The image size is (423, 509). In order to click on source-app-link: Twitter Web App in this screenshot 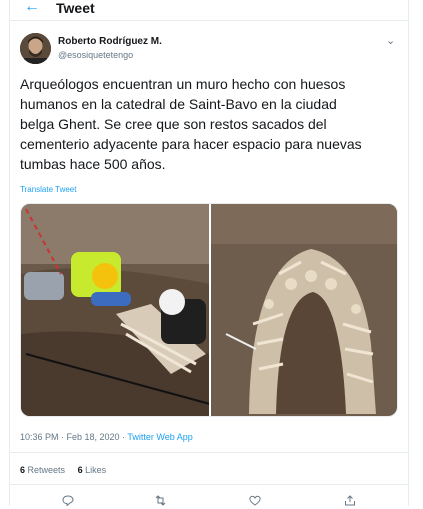, I will do `click(159, 437)`.